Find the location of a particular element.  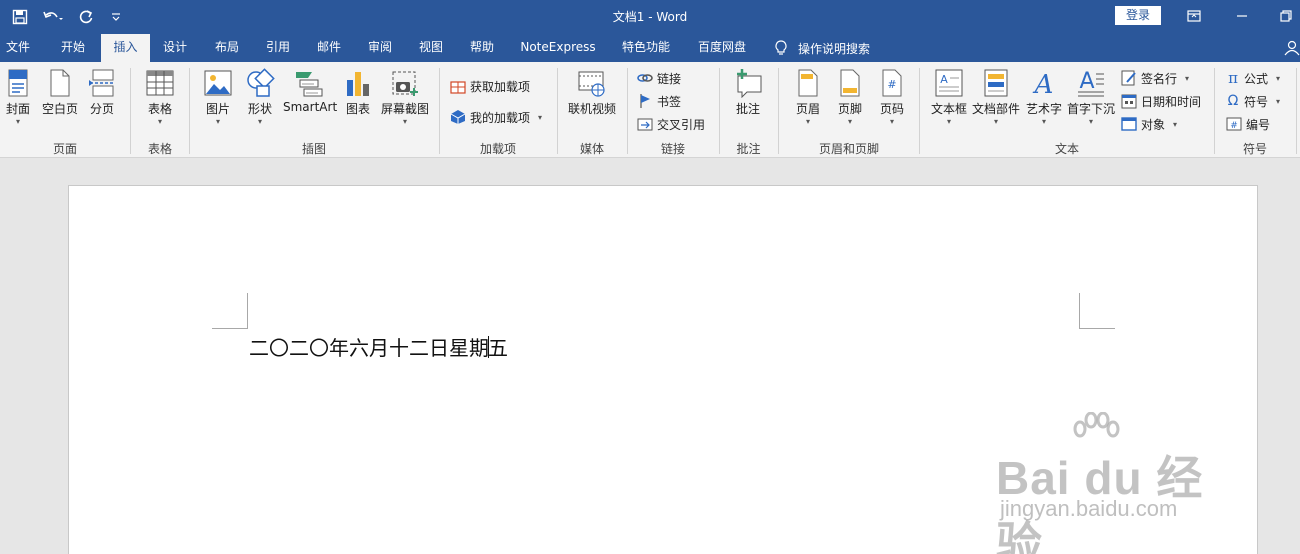

number-icon: # is located at coordinates (1234, 124).